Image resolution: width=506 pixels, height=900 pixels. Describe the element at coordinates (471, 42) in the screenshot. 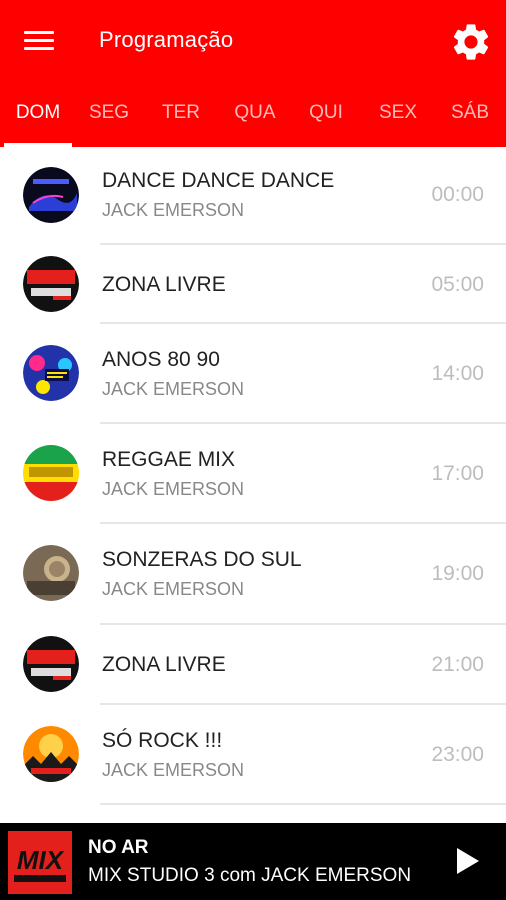

I see `gear-icon` at that location.